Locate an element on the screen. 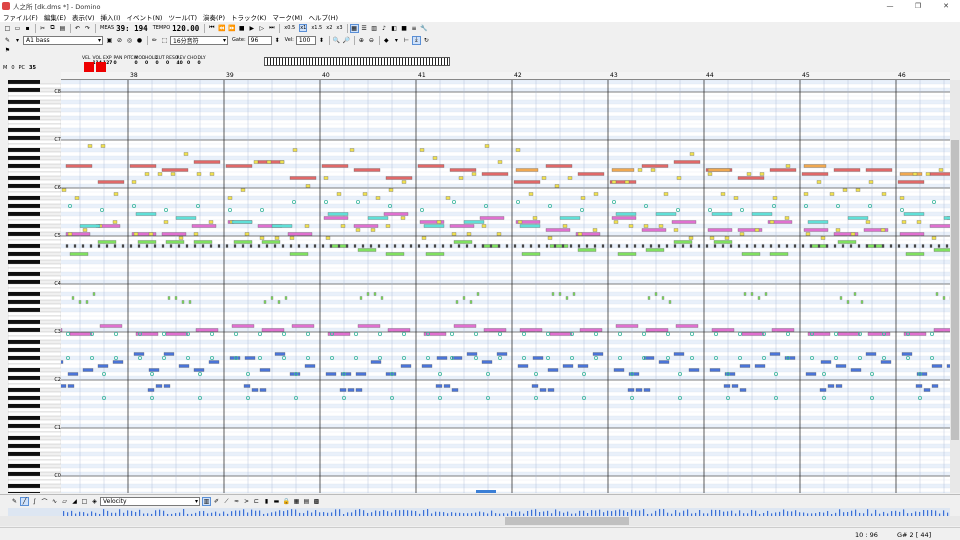  velocity-bars is located at coordinates (479, 512).